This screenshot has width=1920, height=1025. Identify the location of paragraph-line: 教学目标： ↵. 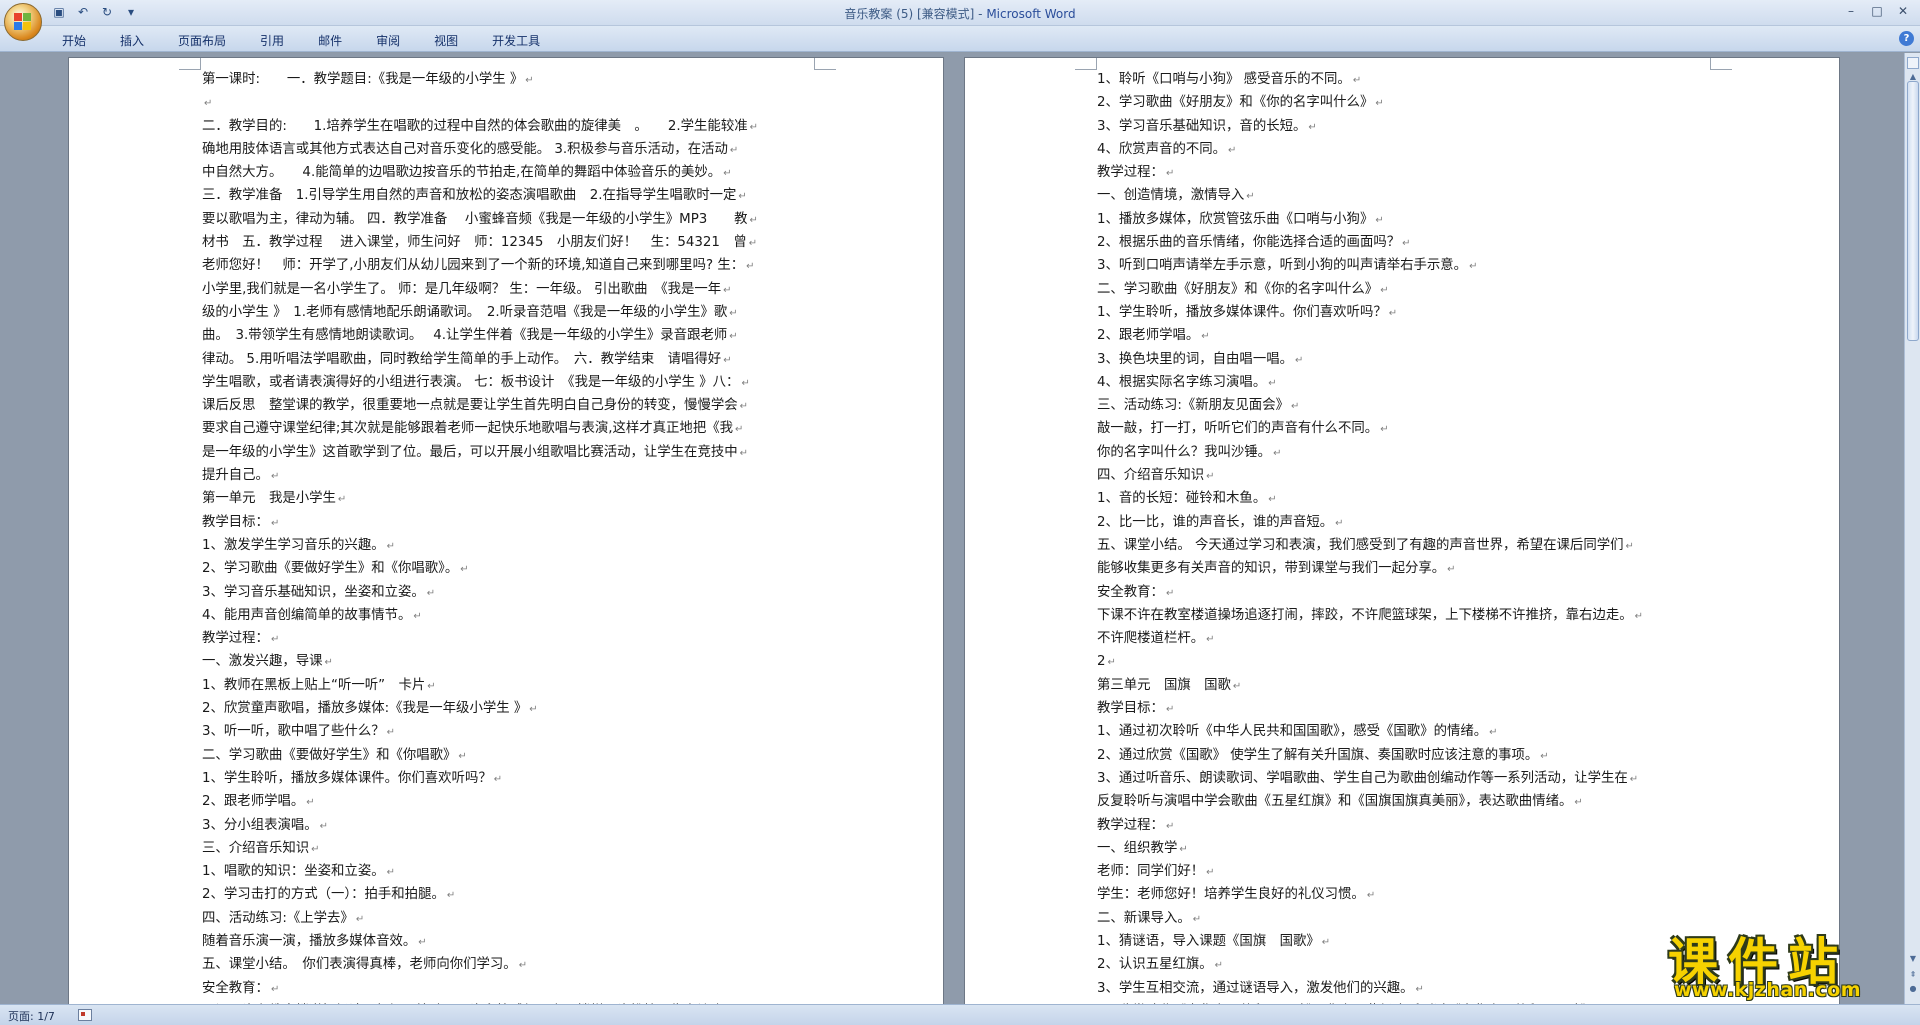
(1407, 708).